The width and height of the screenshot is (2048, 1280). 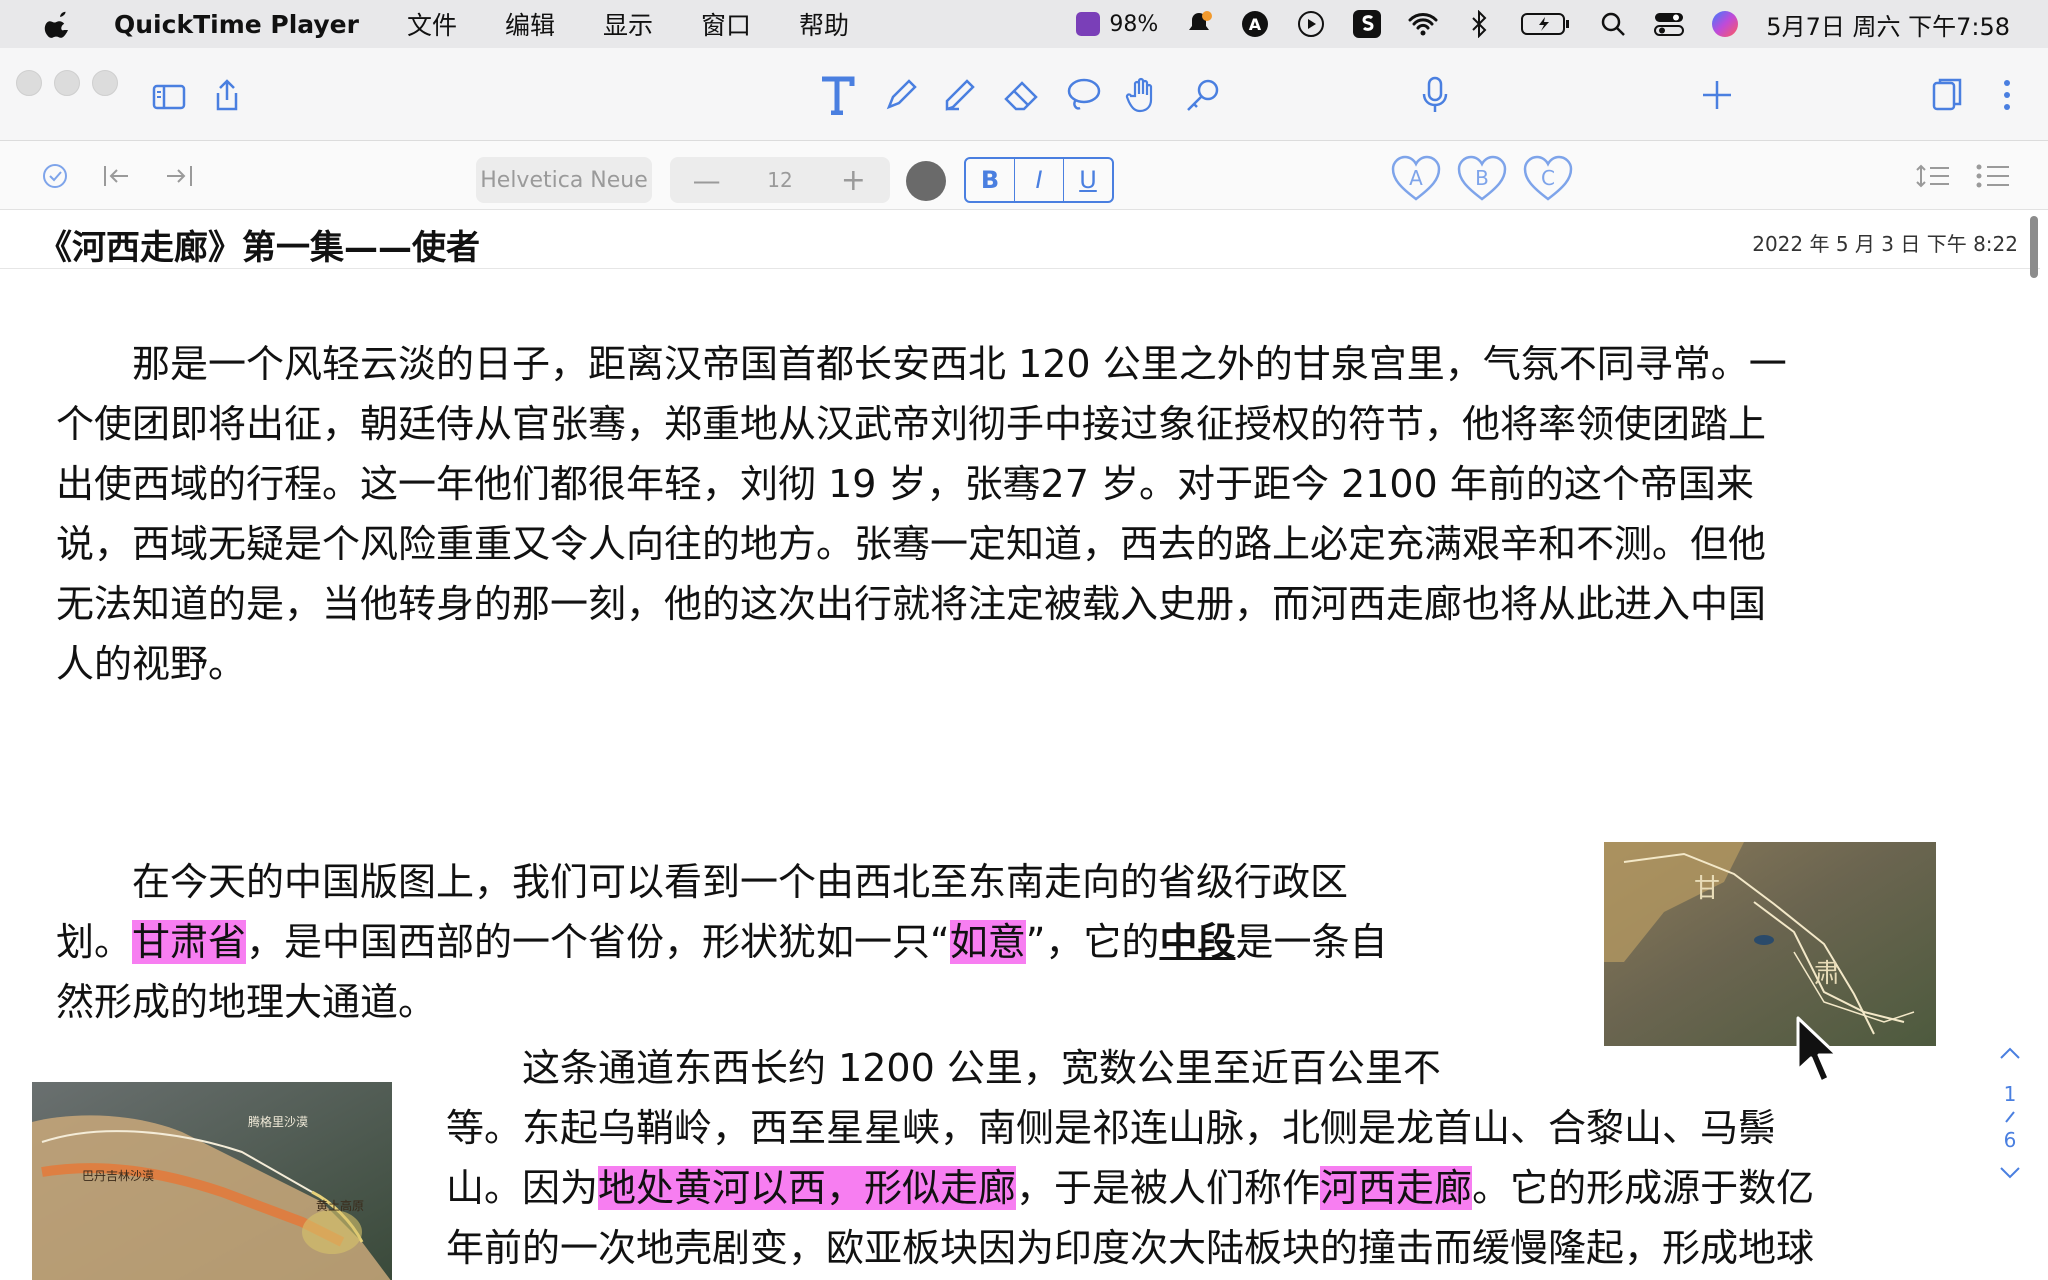 I want to click on para2-line: 在今天的中国版图上，我们可以看到一个由西北至东南走向的省级行政区, so click(x=702, y=882).